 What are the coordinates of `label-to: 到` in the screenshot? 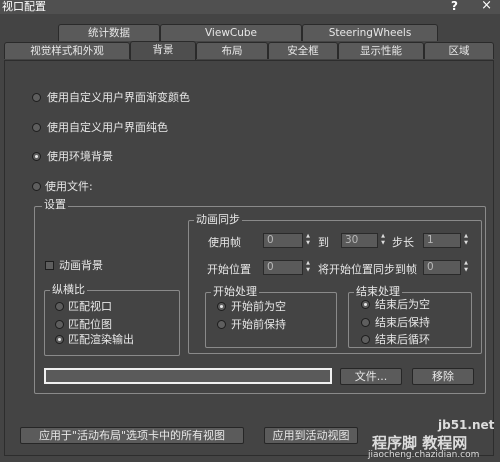 It's located at (323, 242).